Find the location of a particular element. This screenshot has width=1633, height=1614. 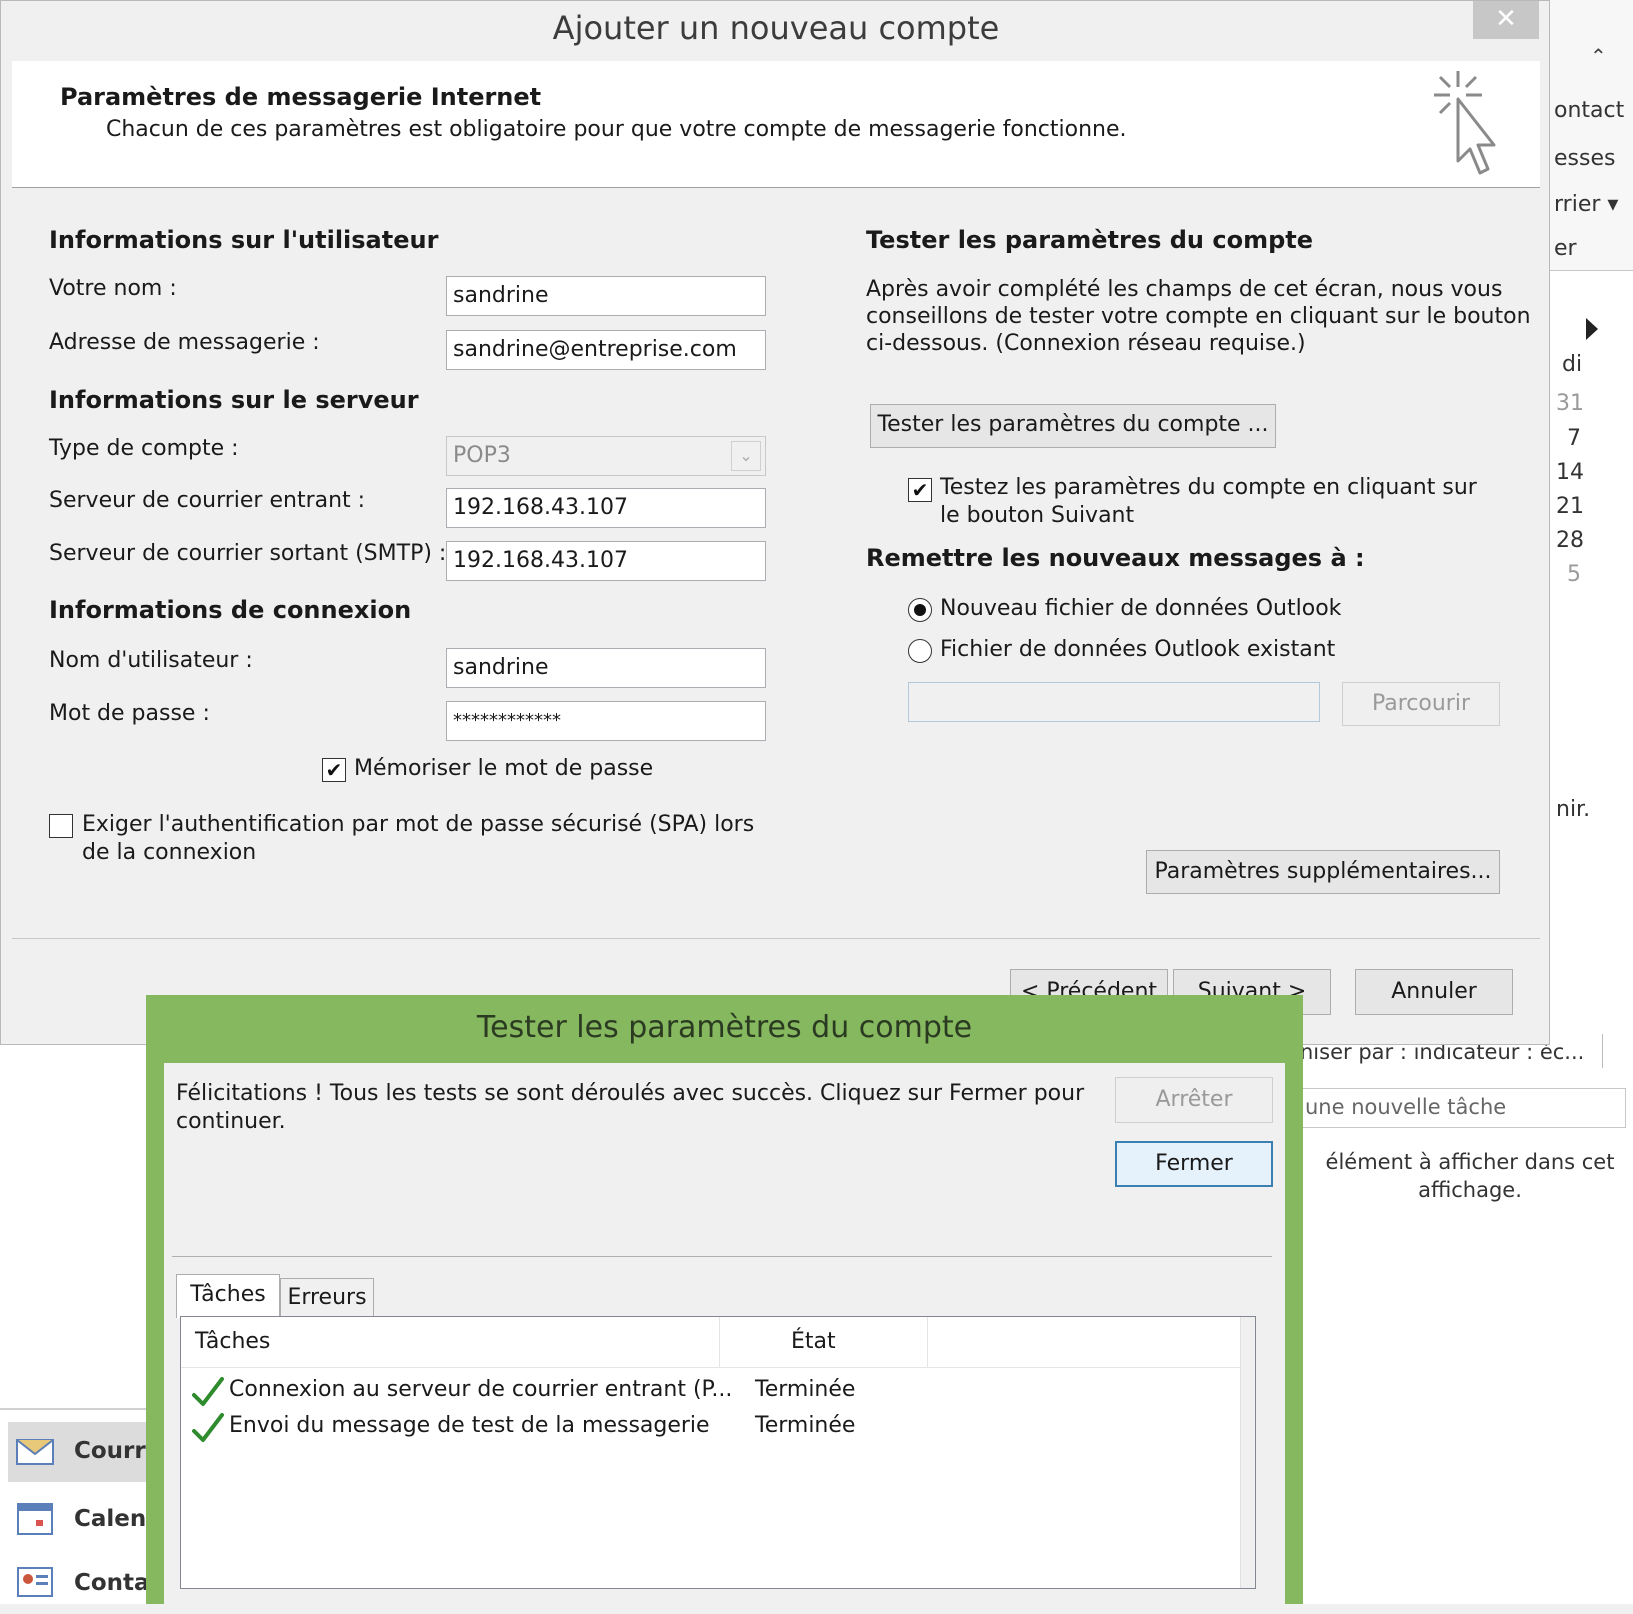

outgoing-server-label: Serveur de courrier sortant (SMTP) : is located at coordinates (248, 553).